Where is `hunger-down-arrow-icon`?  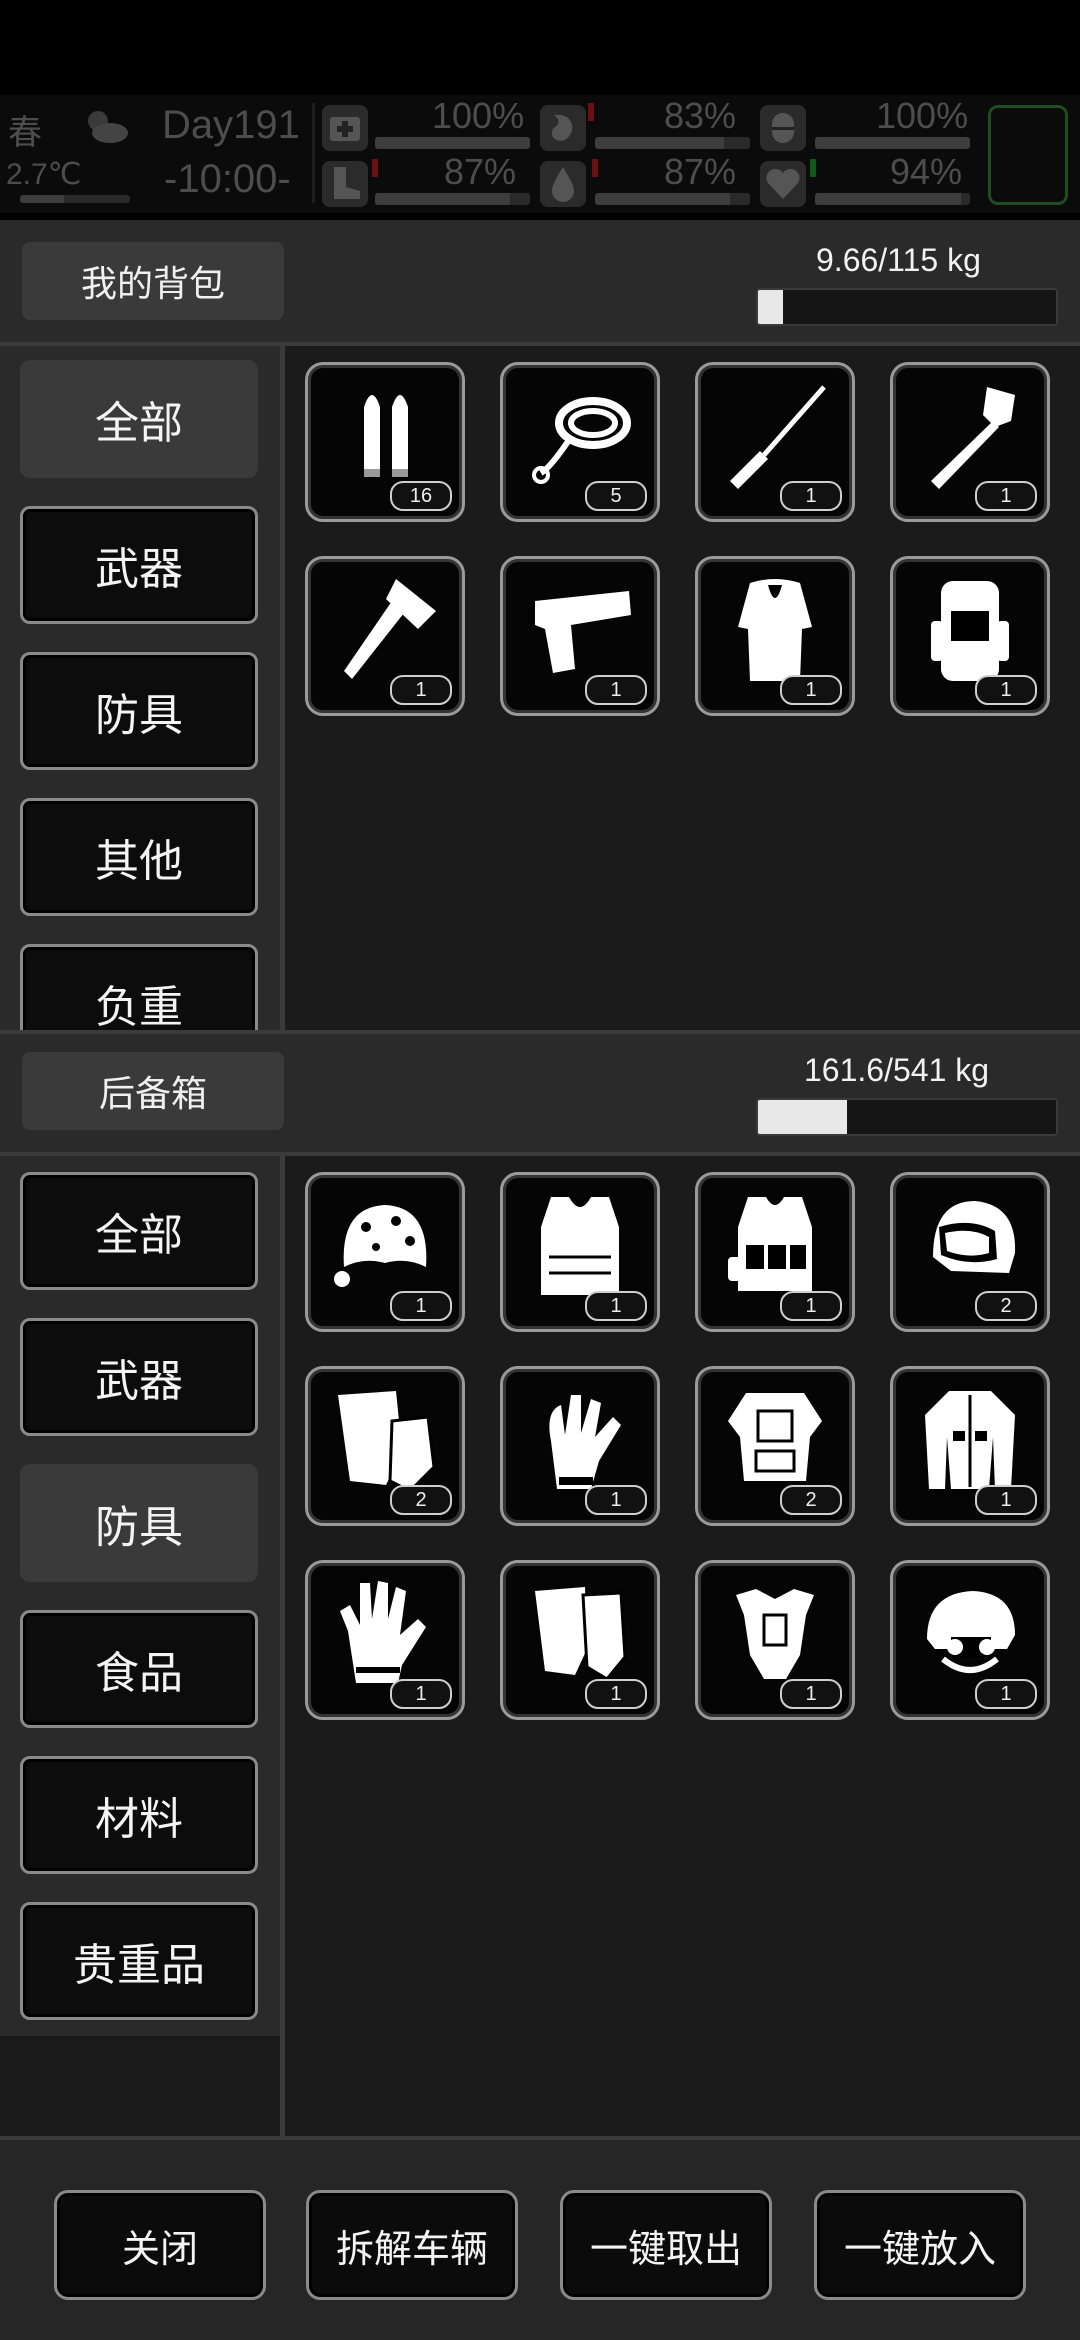
hunger-down-arrow-icon is located at coordinates (591, 112).